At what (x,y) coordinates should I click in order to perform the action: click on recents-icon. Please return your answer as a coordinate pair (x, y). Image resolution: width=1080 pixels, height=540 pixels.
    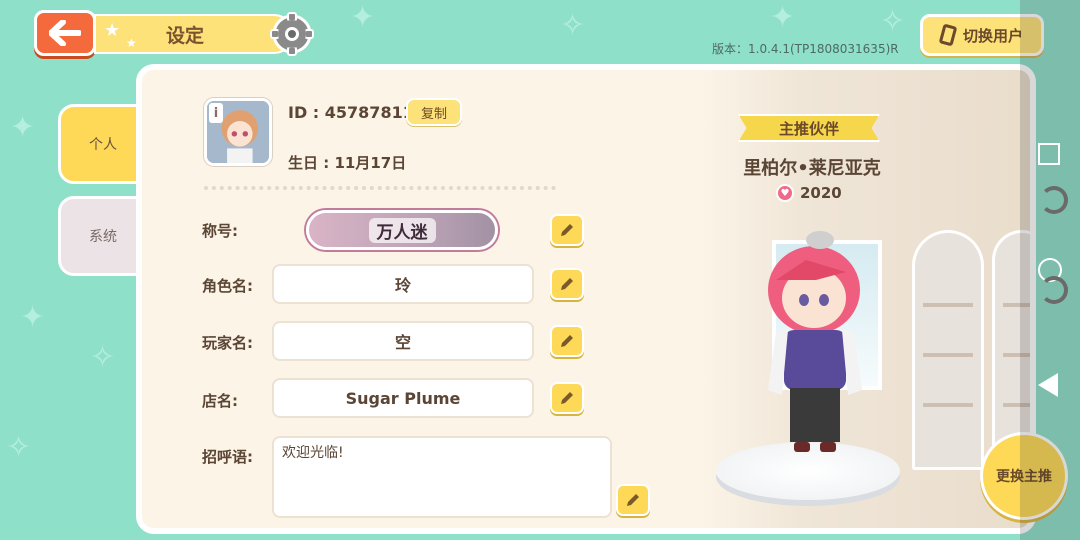
    Looking at the image, I should click on (1049, 154).